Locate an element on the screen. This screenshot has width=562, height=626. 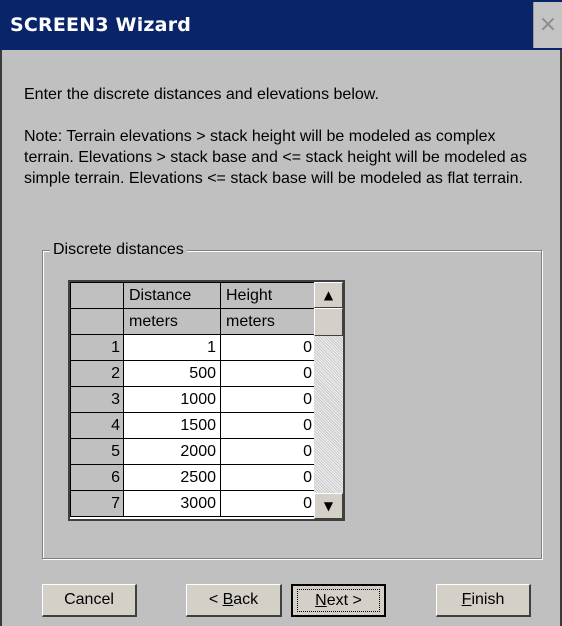
arrow-down-icon: ▼ is located at coordinates (328, 506).